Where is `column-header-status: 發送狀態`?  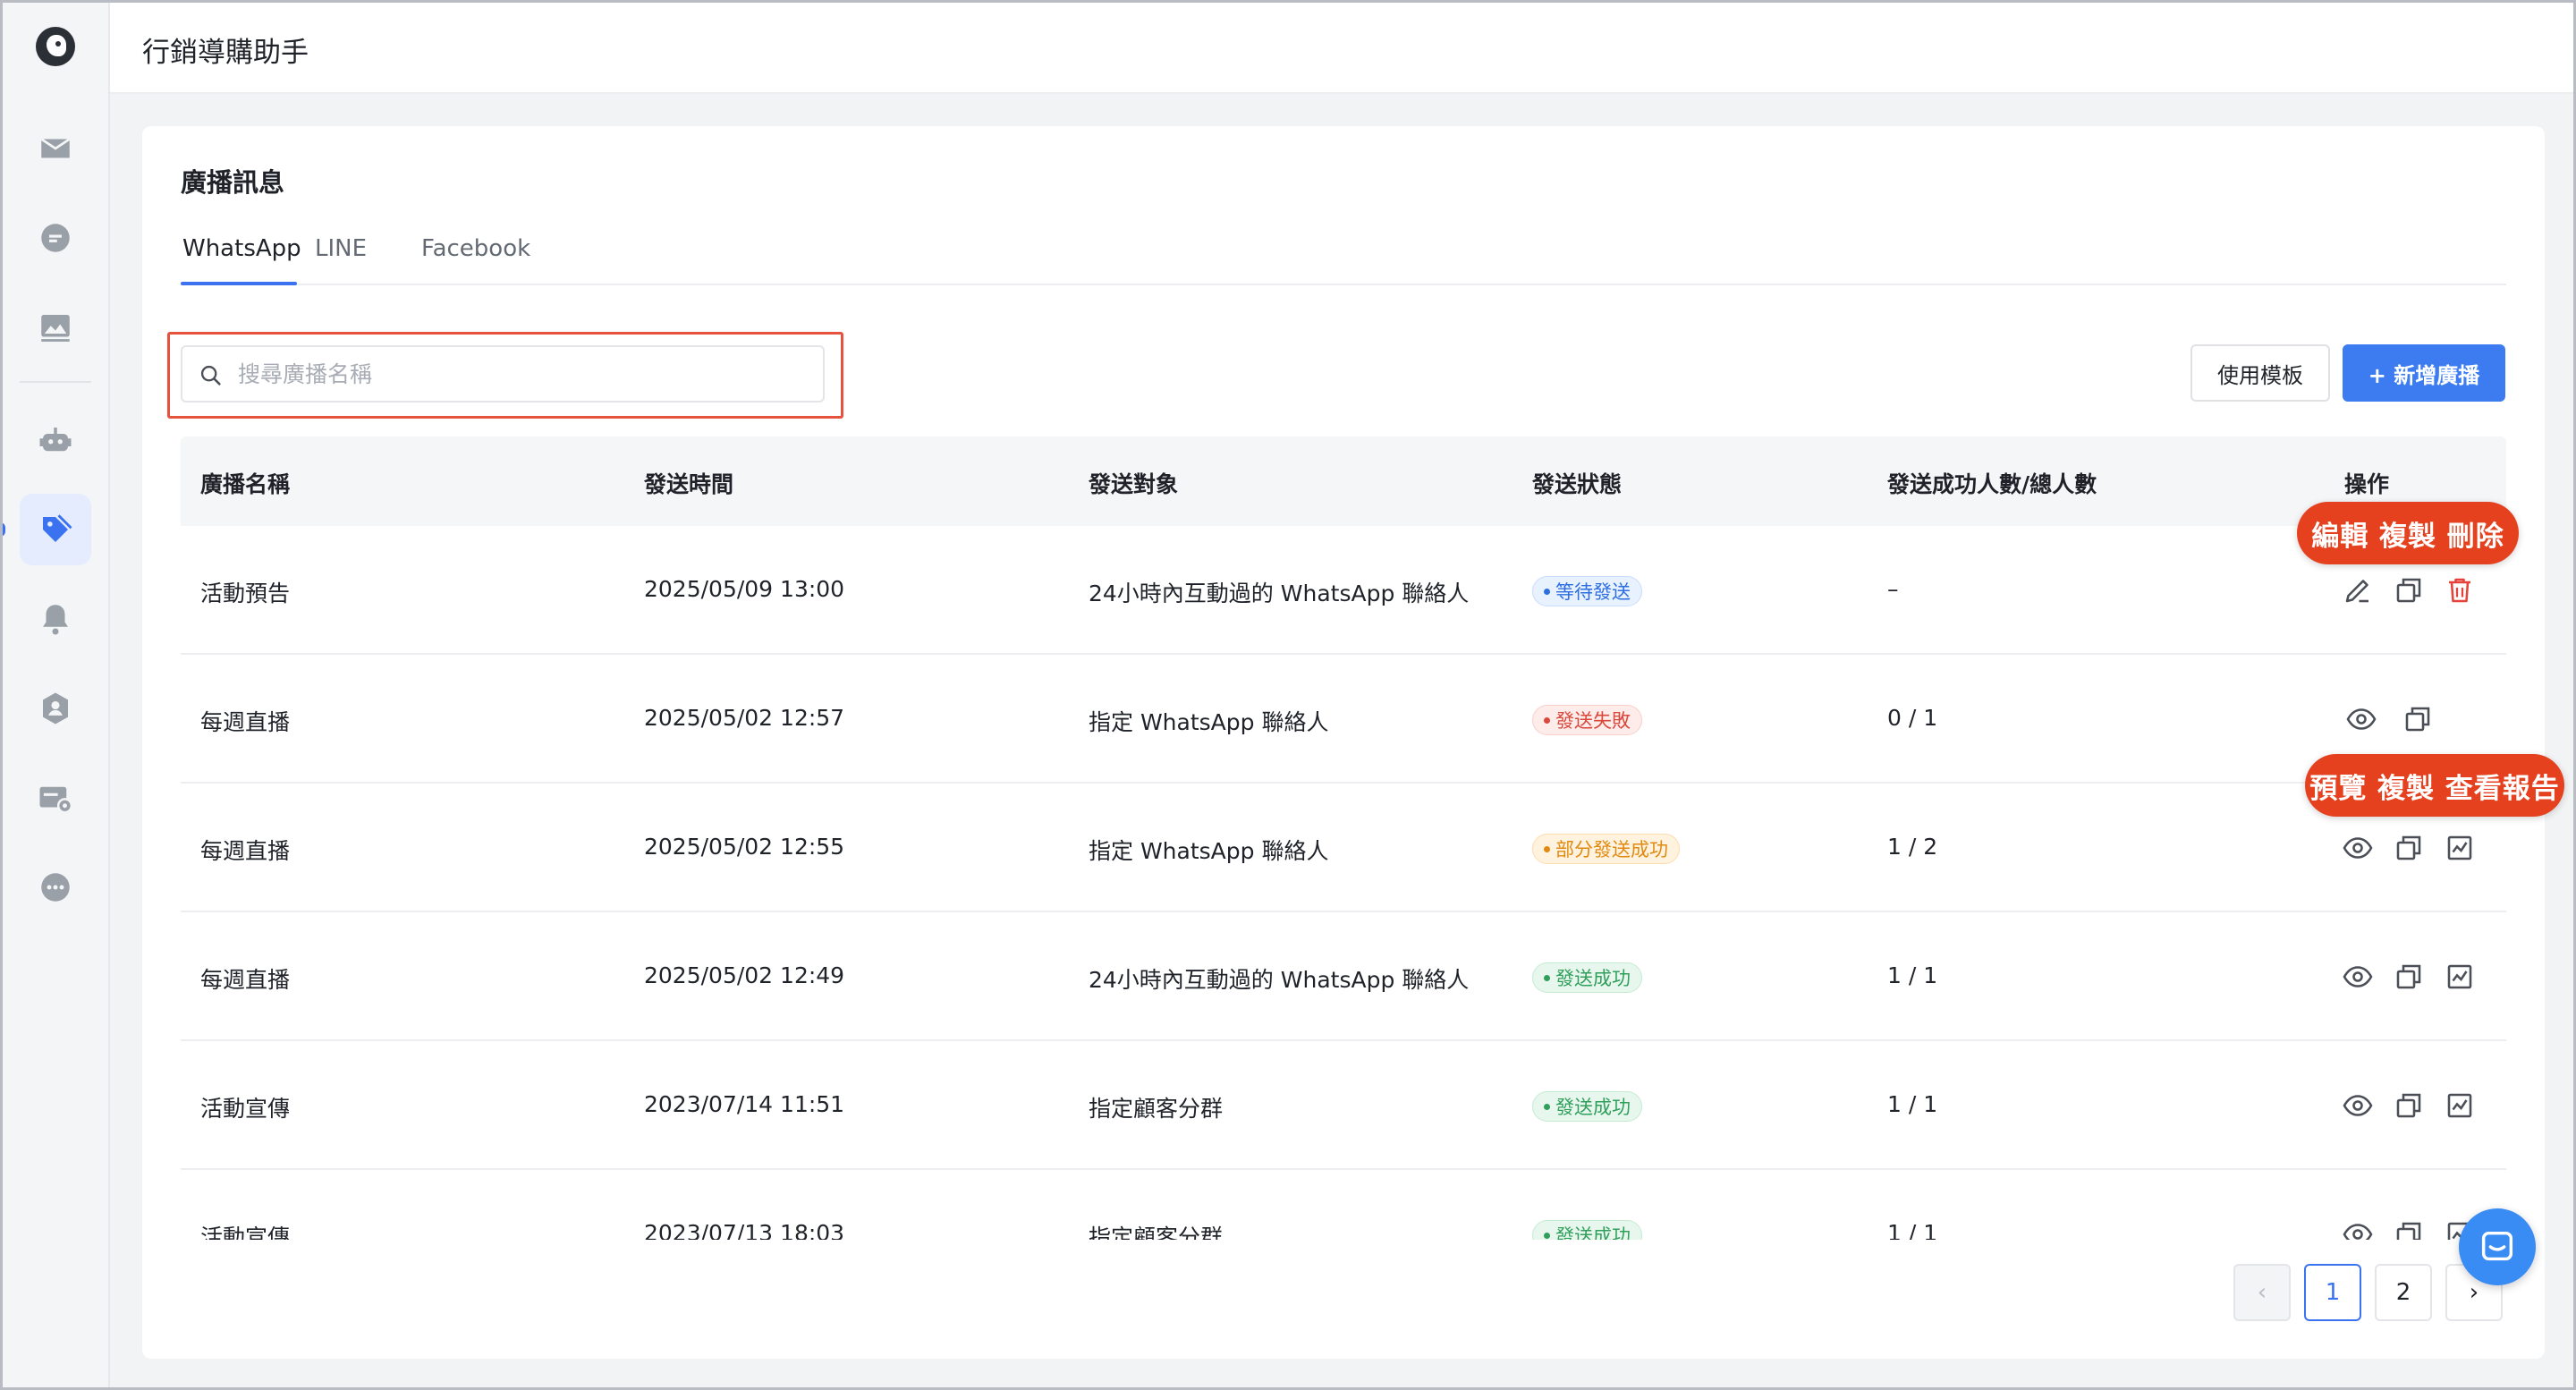 column-header-status: 發送狀態 is located at coordinates (1577, 484).